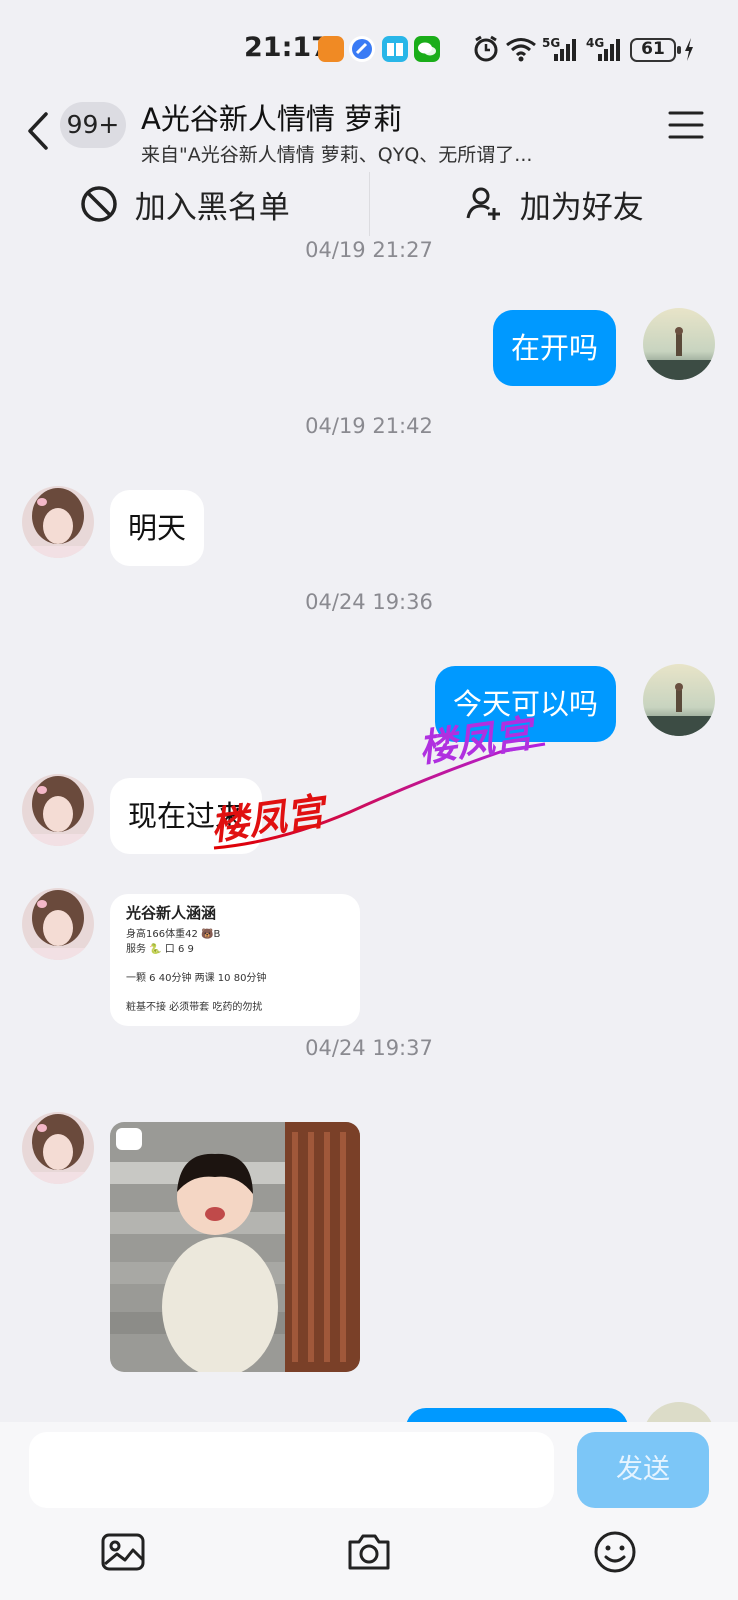  Describe the element at coordinates (171, 913) in the screenshot. I see `card-title: 光谷新人涵涵` at that location.